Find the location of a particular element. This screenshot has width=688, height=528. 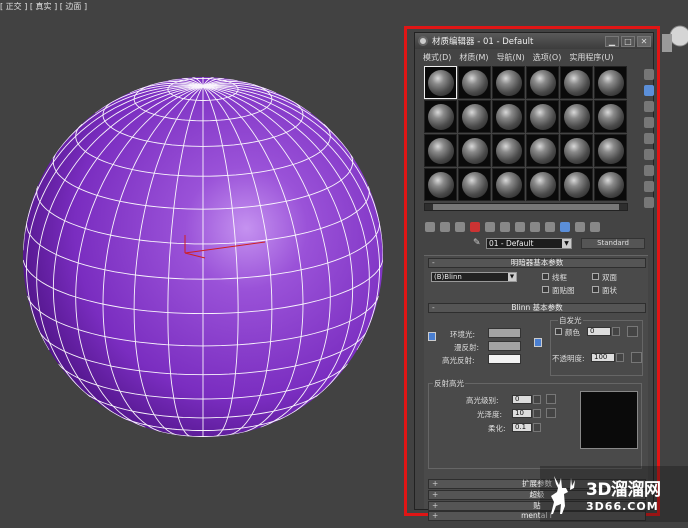

self-illum-spinner-arrows is located at coordinates (616, 331).